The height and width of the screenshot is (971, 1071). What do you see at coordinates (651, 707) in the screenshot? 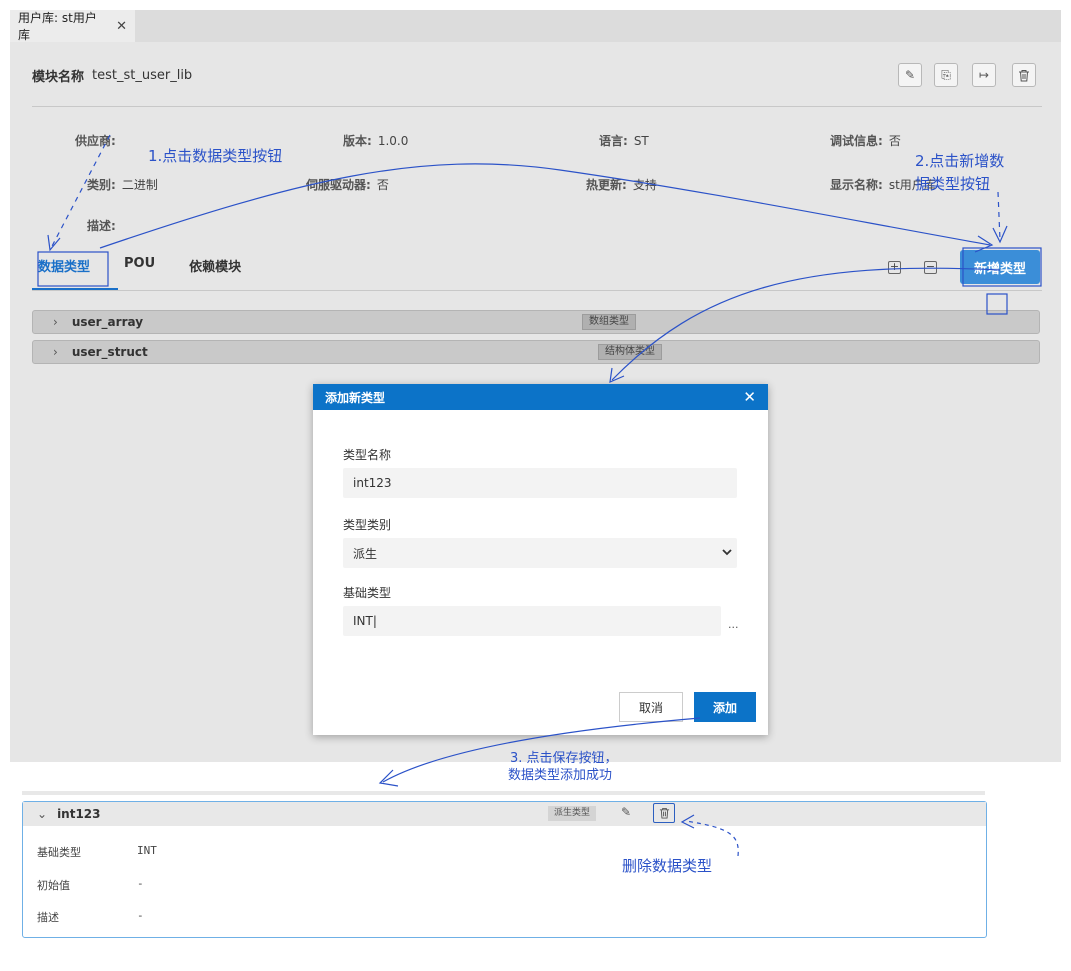
I see `cancel-button: 取消` at bounding box center [651, 707].